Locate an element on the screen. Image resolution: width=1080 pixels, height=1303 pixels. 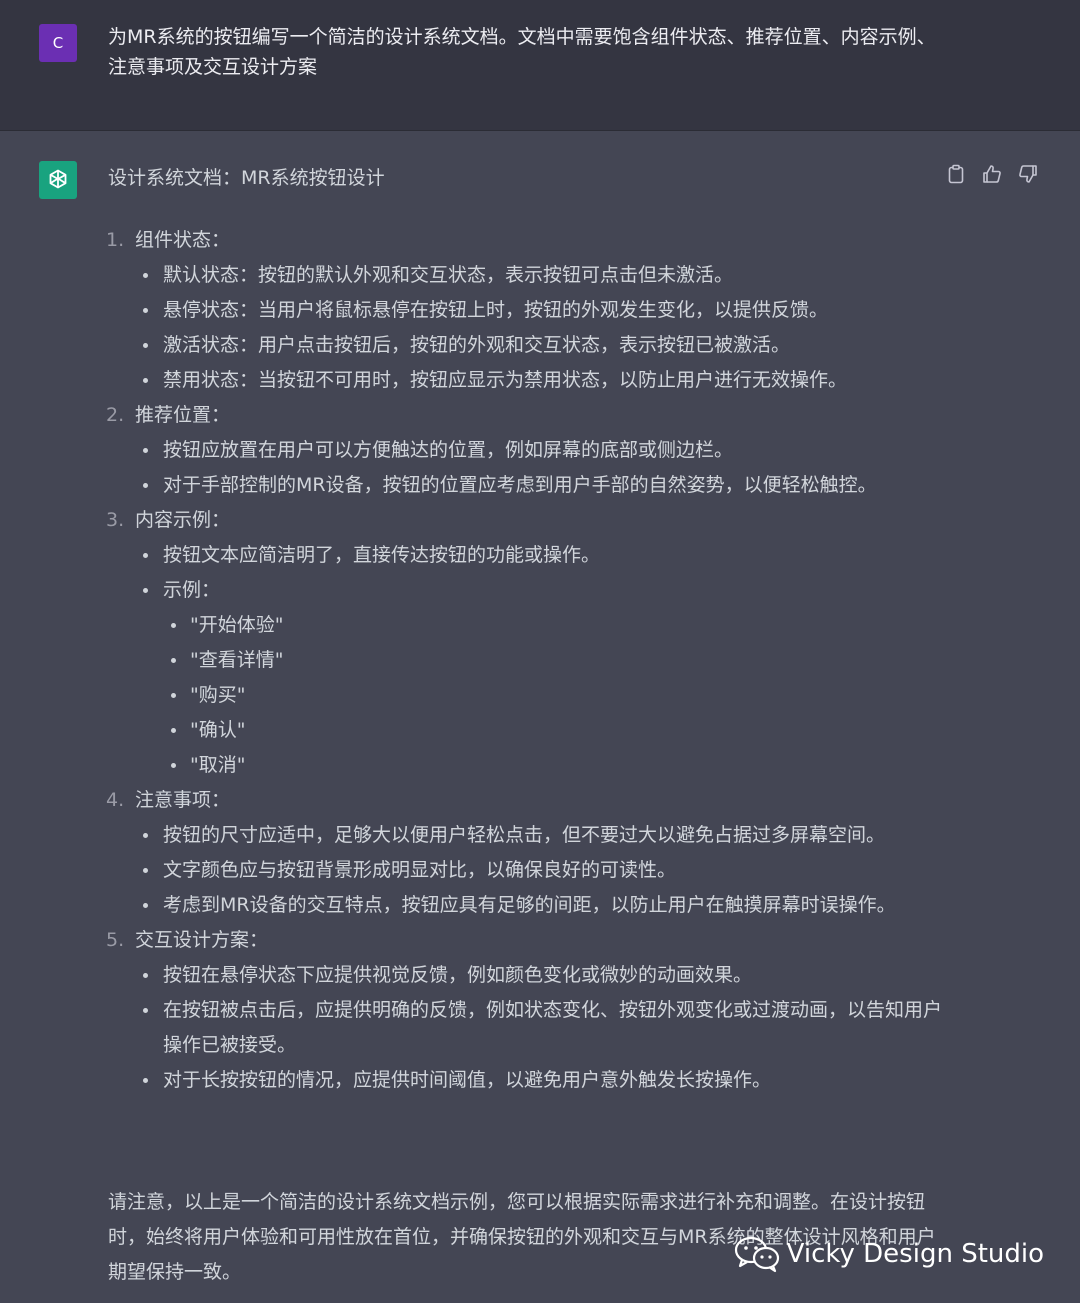
section-heading: 5. 交互设计方案： is located at coordinates (527, 940).